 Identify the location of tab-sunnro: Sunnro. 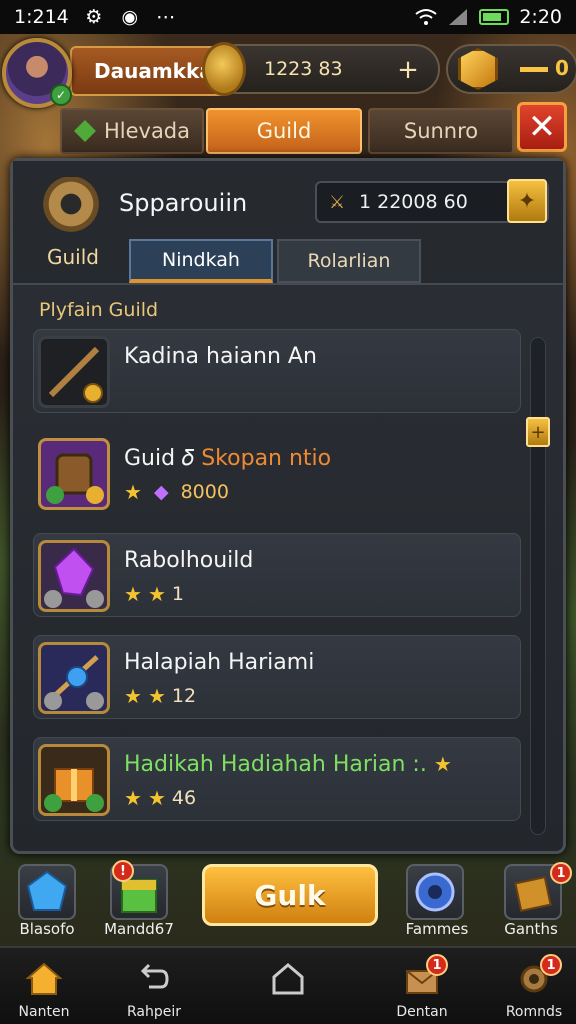
(441, 131).